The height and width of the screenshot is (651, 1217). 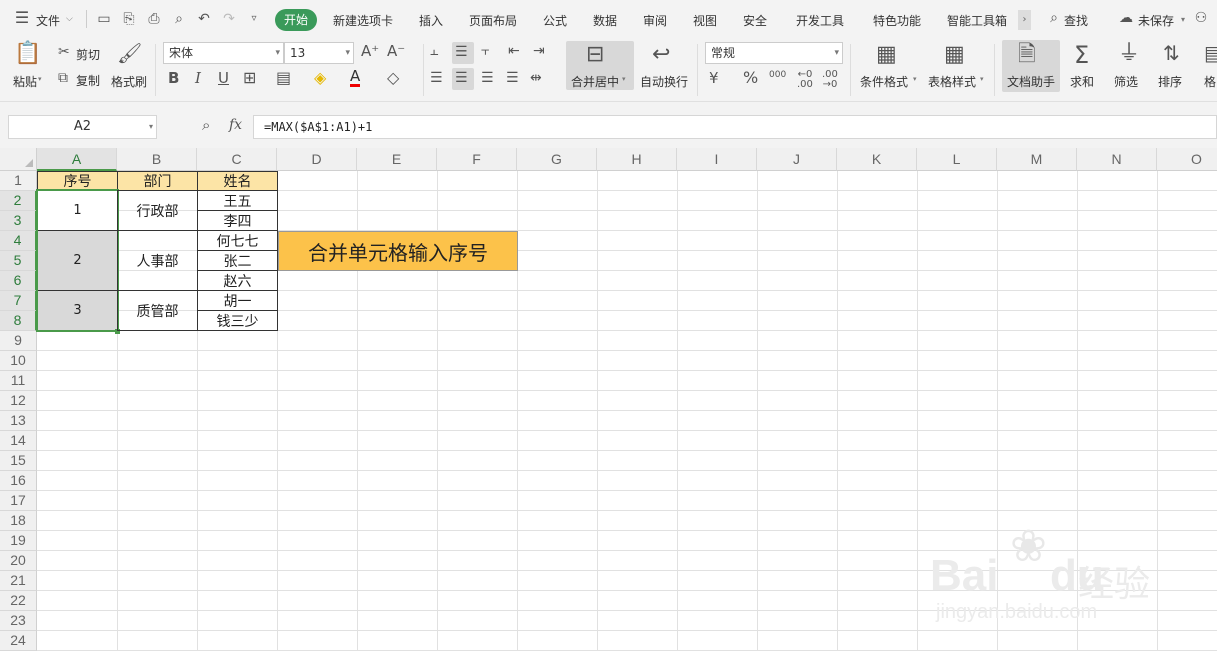 I want to click on align-top-icon: ⫠, so click(x=434, y=51).